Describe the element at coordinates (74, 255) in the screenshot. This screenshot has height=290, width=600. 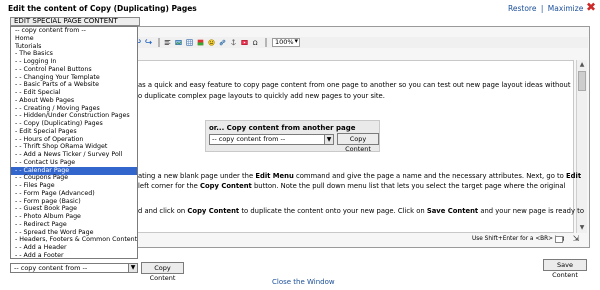
I see `dropdown-option: - - Add a Footer` at that location.